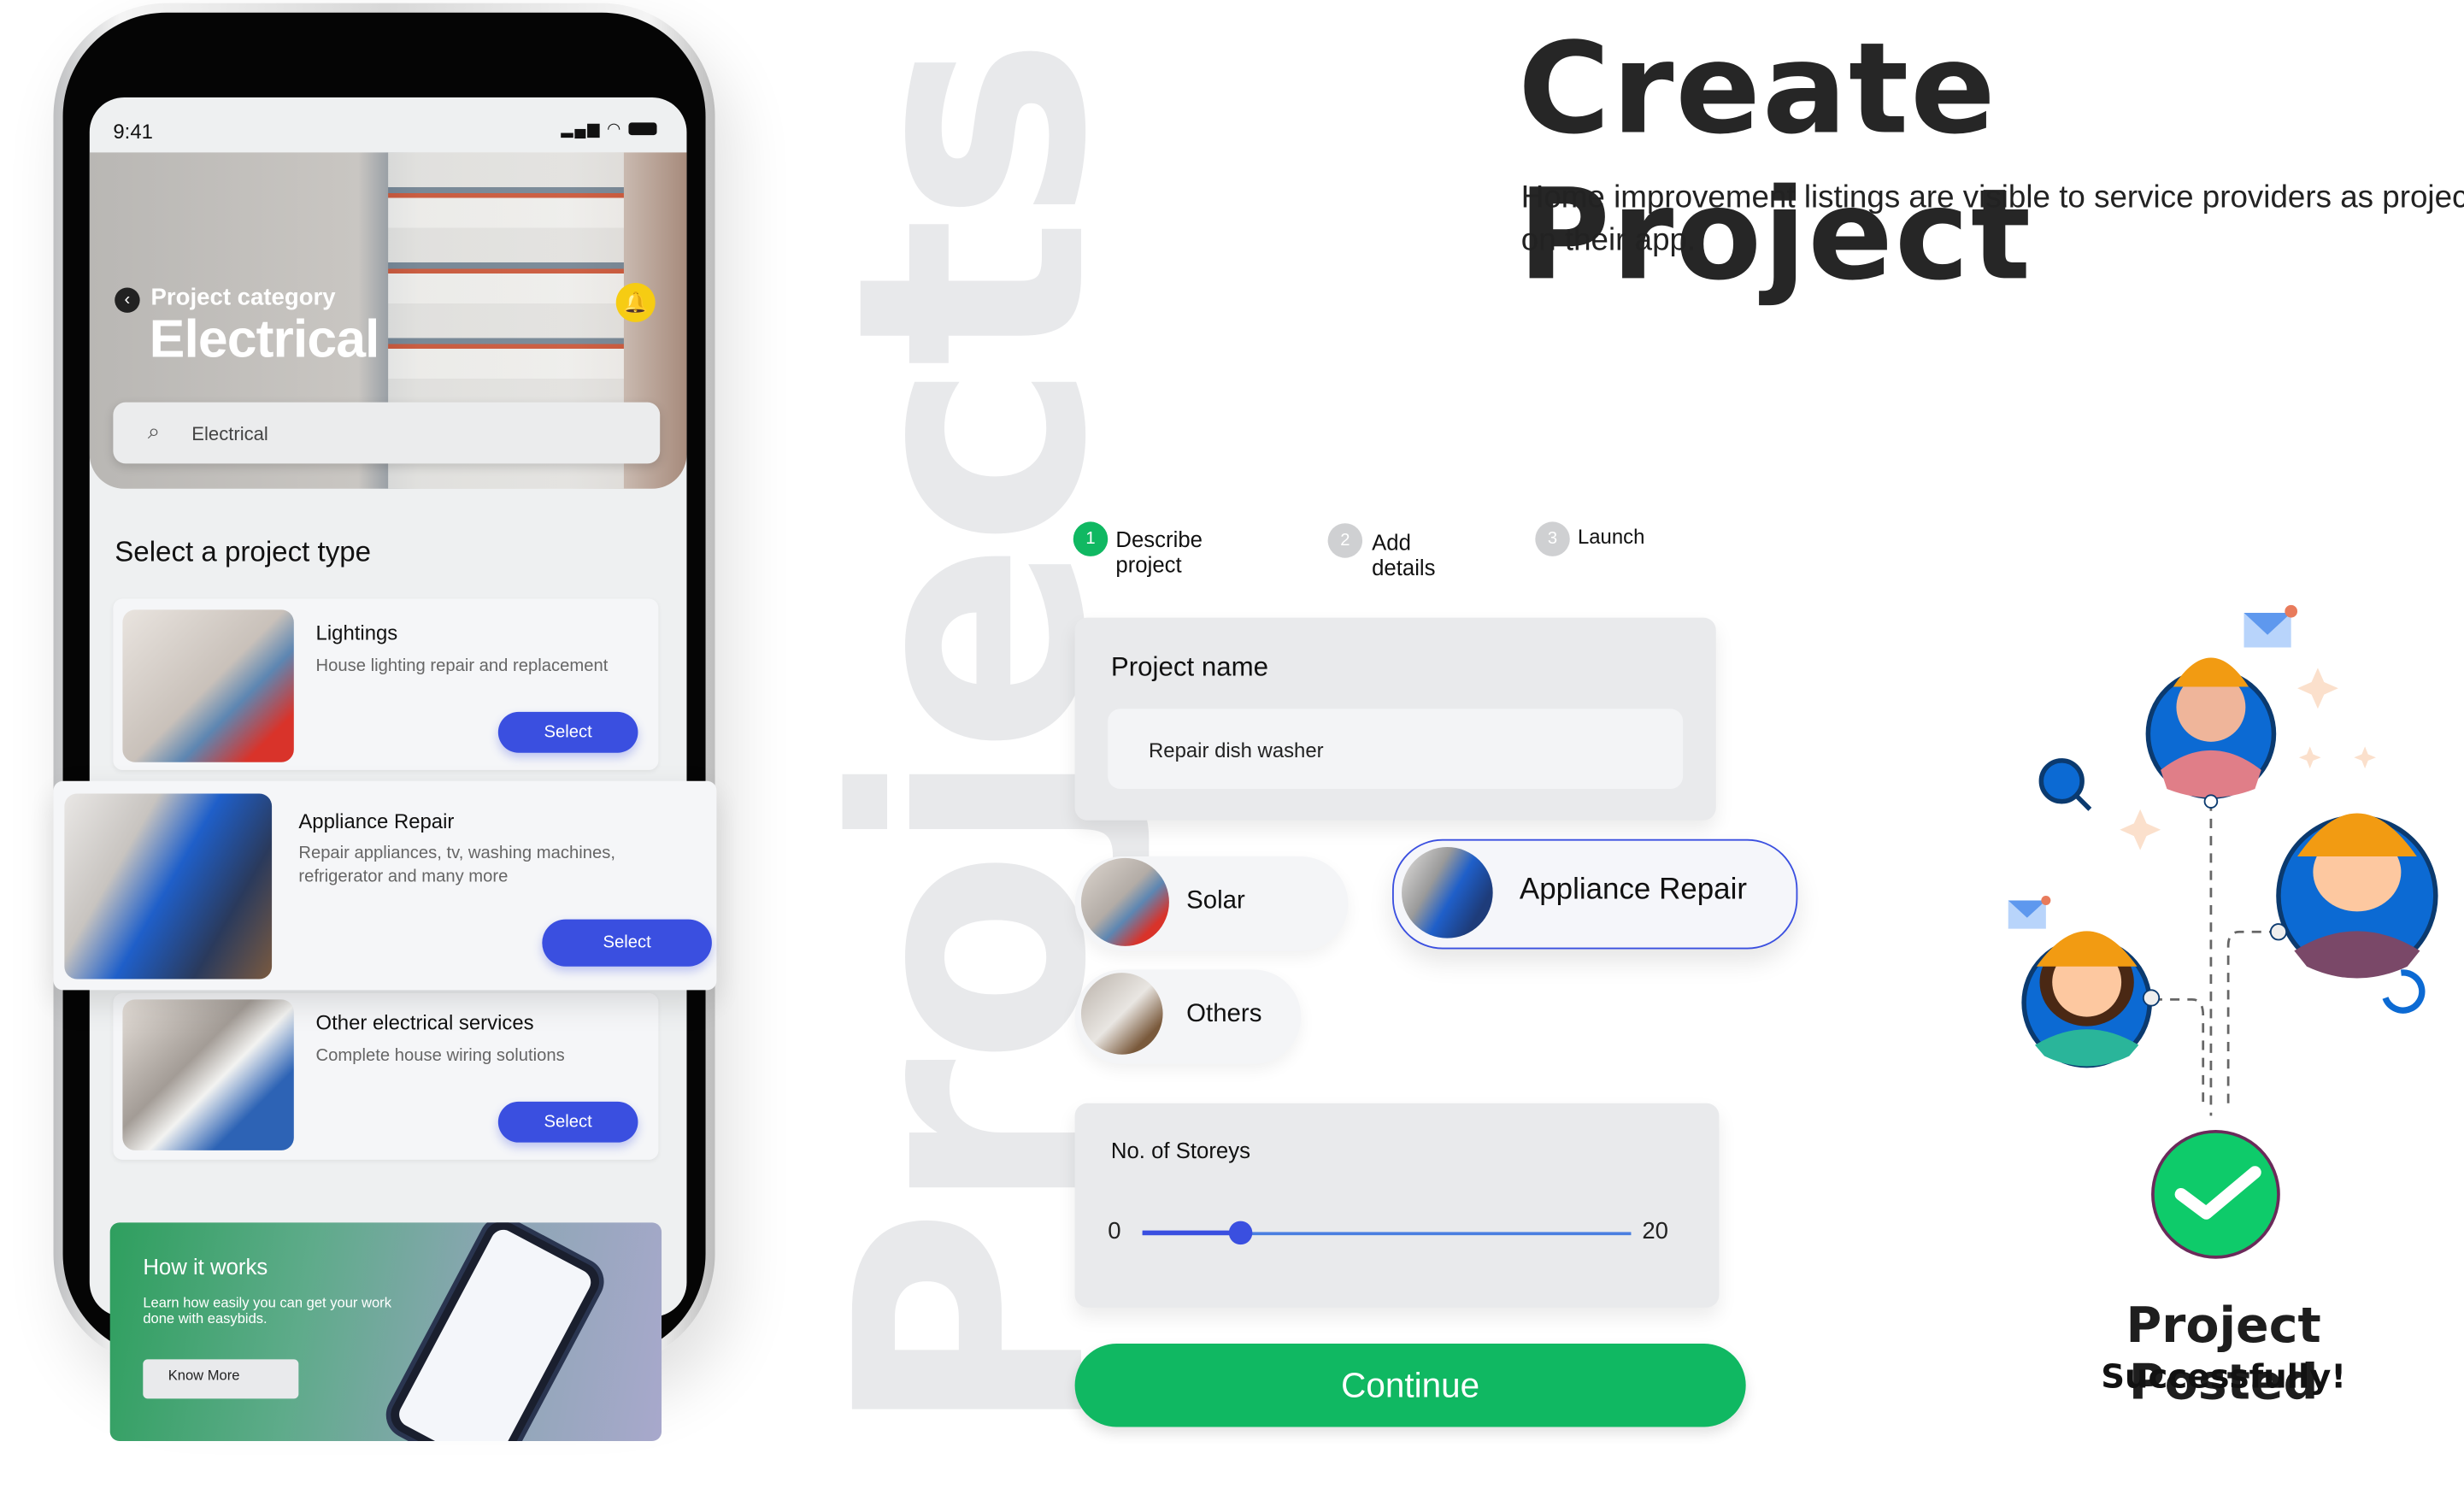  I want to click on phone-in-hand-photo, so click(495, 1331).